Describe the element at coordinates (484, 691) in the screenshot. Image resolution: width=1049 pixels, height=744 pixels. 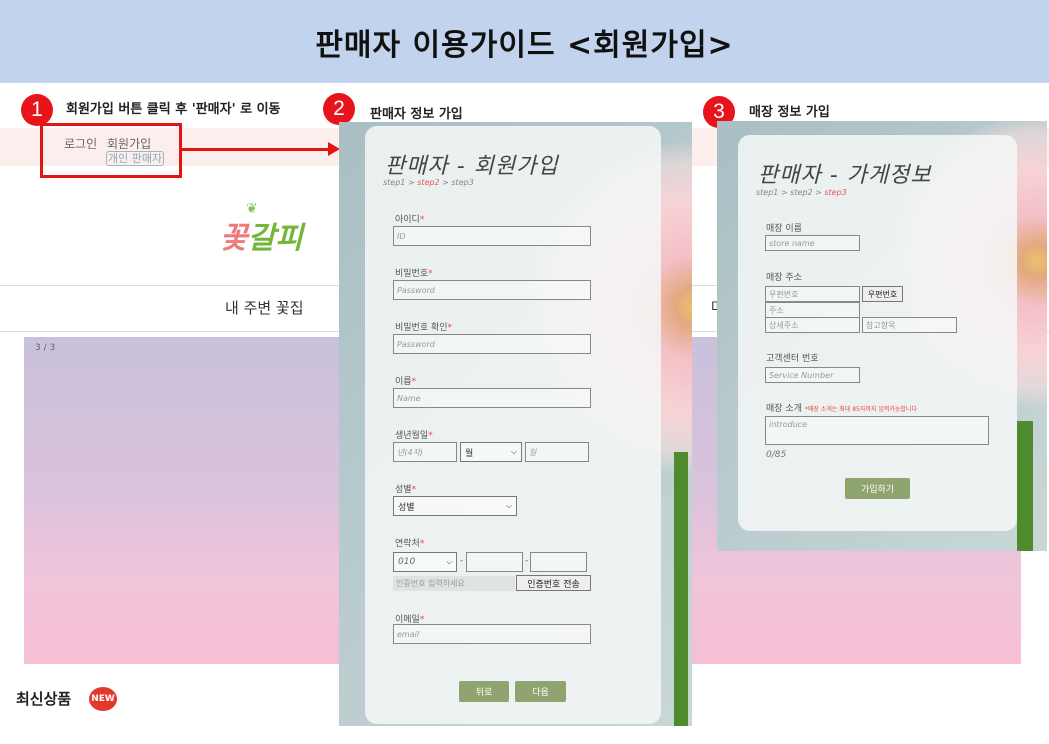
I see `back-button: 뒤로` at that location.